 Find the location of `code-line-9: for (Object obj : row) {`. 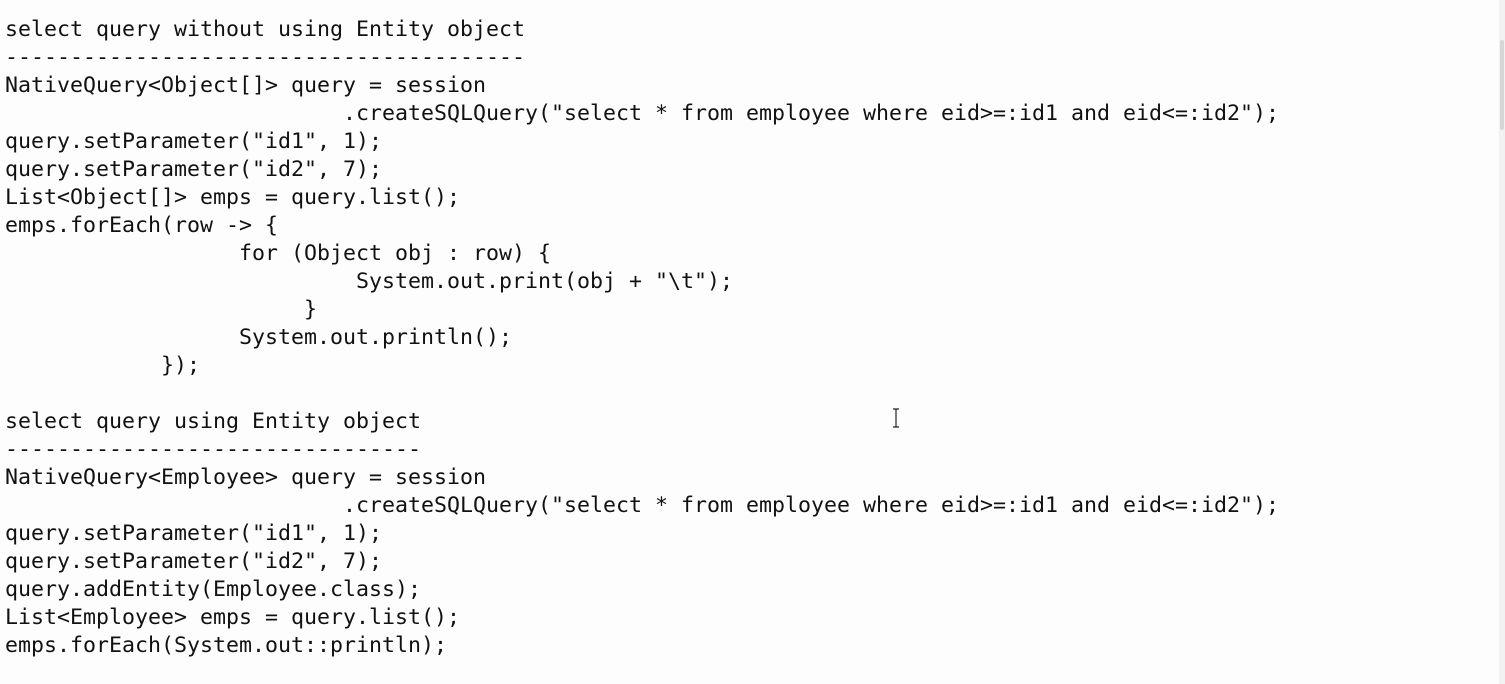

code-line-9: for (Object obj : row) { is located at coordinates (642, 254).